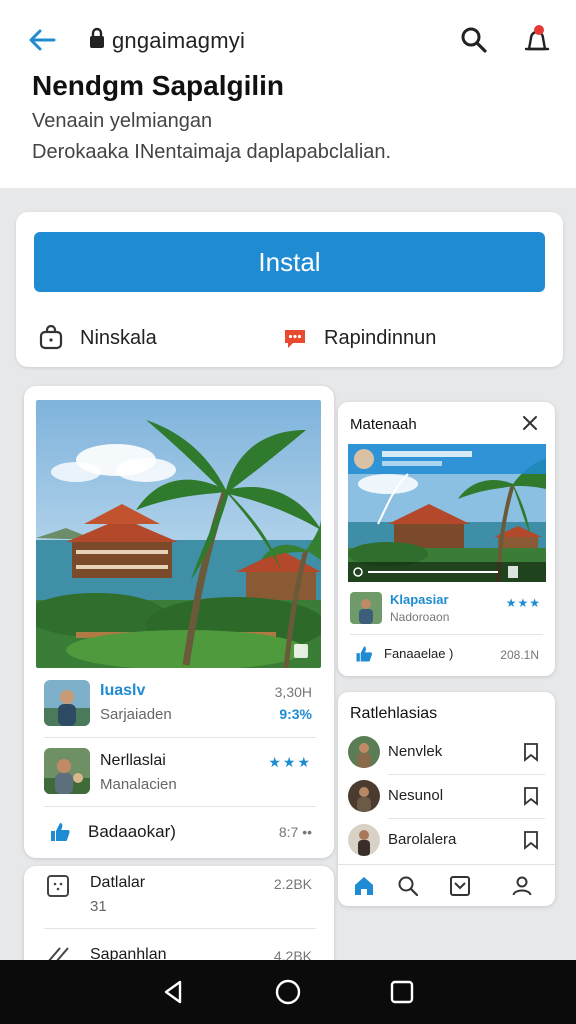 The width and height of the screenshot is (576, 1024). I want to click on item-meta: 3,30H, so click(293, 692).